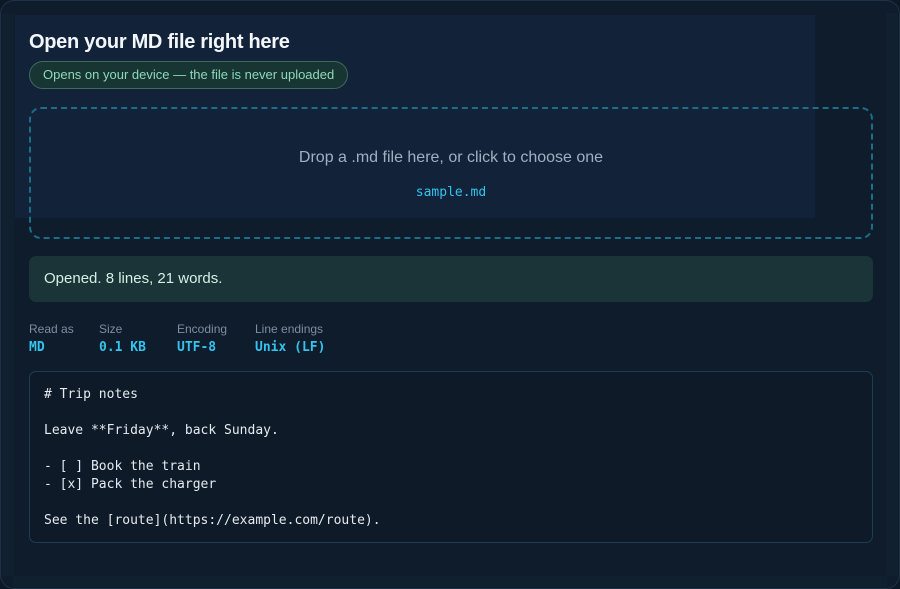 Image resolution: width=900 pixels, height=589 pixels. What do you see at coordinates (122, 338) in the screenshot?
I see `meta-size: Size 0.1 KB` at bounding box center [122, 338].